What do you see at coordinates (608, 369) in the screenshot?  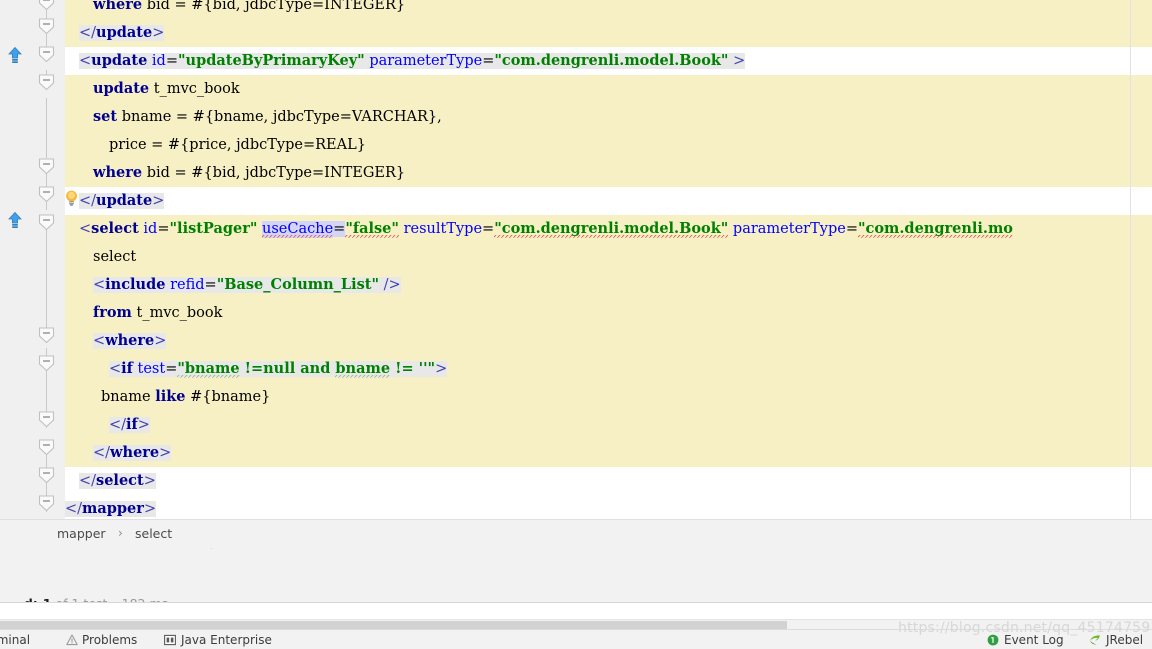 I see `code-line: <if test="bname !=null and bname != ''">` at bounding box center [608, 369].